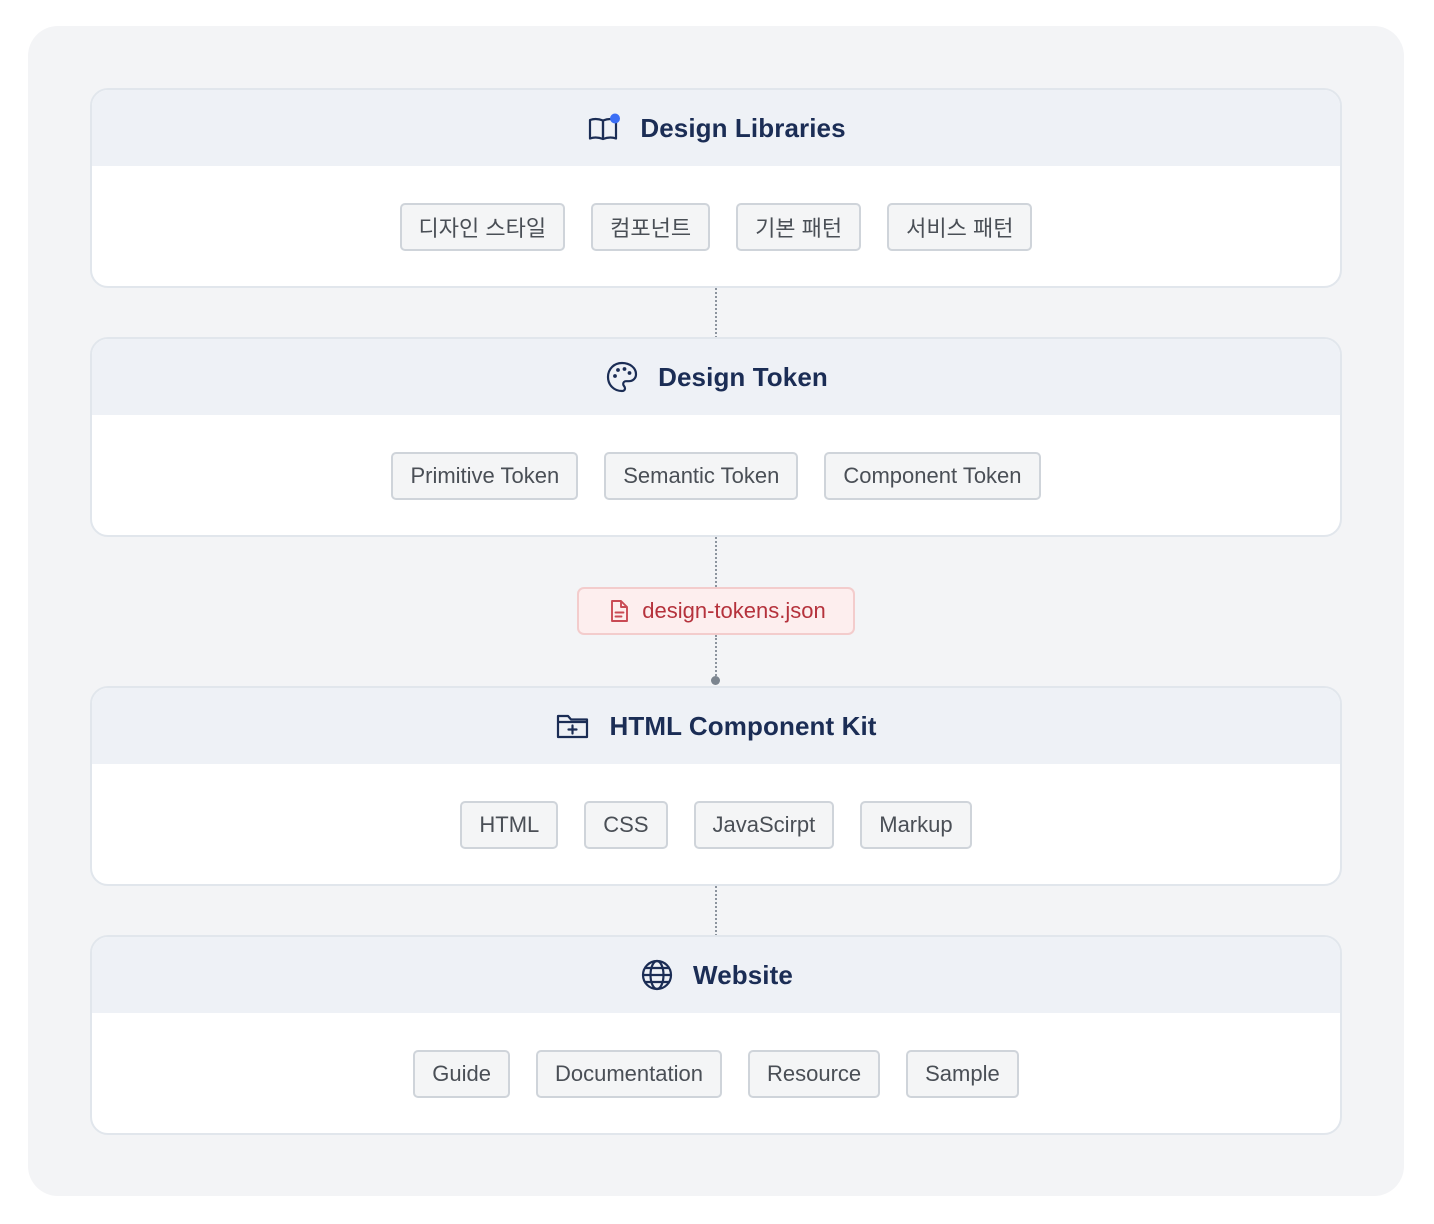  What do you see at coordinates (716, 911) in the screenshot?
I see `connector-kit-website` at bounding box center [716, 911].